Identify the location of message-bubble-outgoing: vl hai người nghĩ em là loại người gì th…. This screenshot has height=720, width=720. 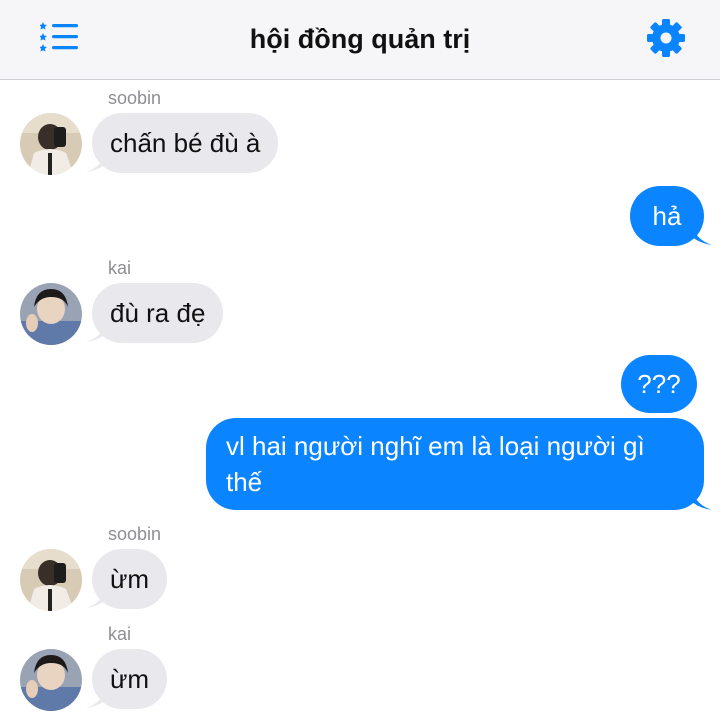
(455, 464).